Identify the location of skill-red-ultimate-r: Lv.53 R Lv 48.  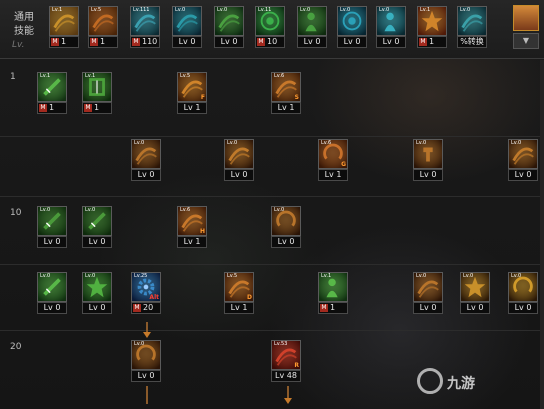
(286, 361).